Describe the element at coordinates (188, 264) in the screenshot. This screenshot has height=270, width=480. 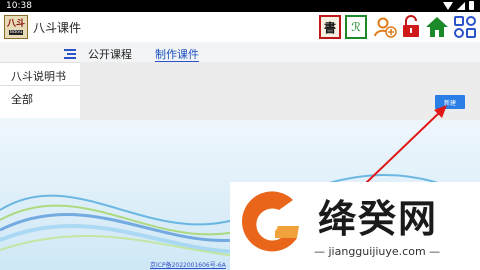
I see `icp-footer-link: 京ICP备2022001606号-6A` at that location.